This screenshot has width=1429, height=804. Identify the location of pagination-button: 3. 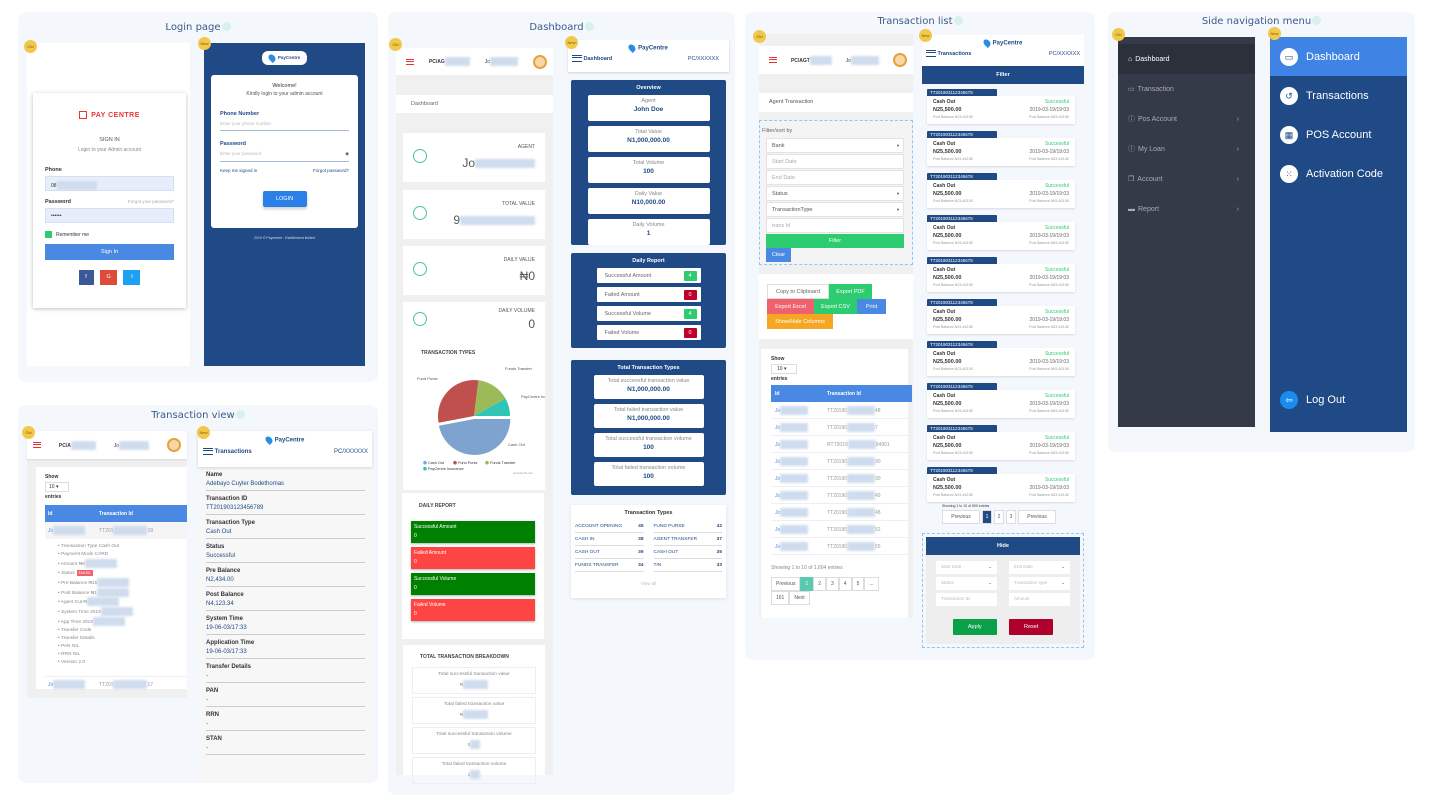
(832, 584).